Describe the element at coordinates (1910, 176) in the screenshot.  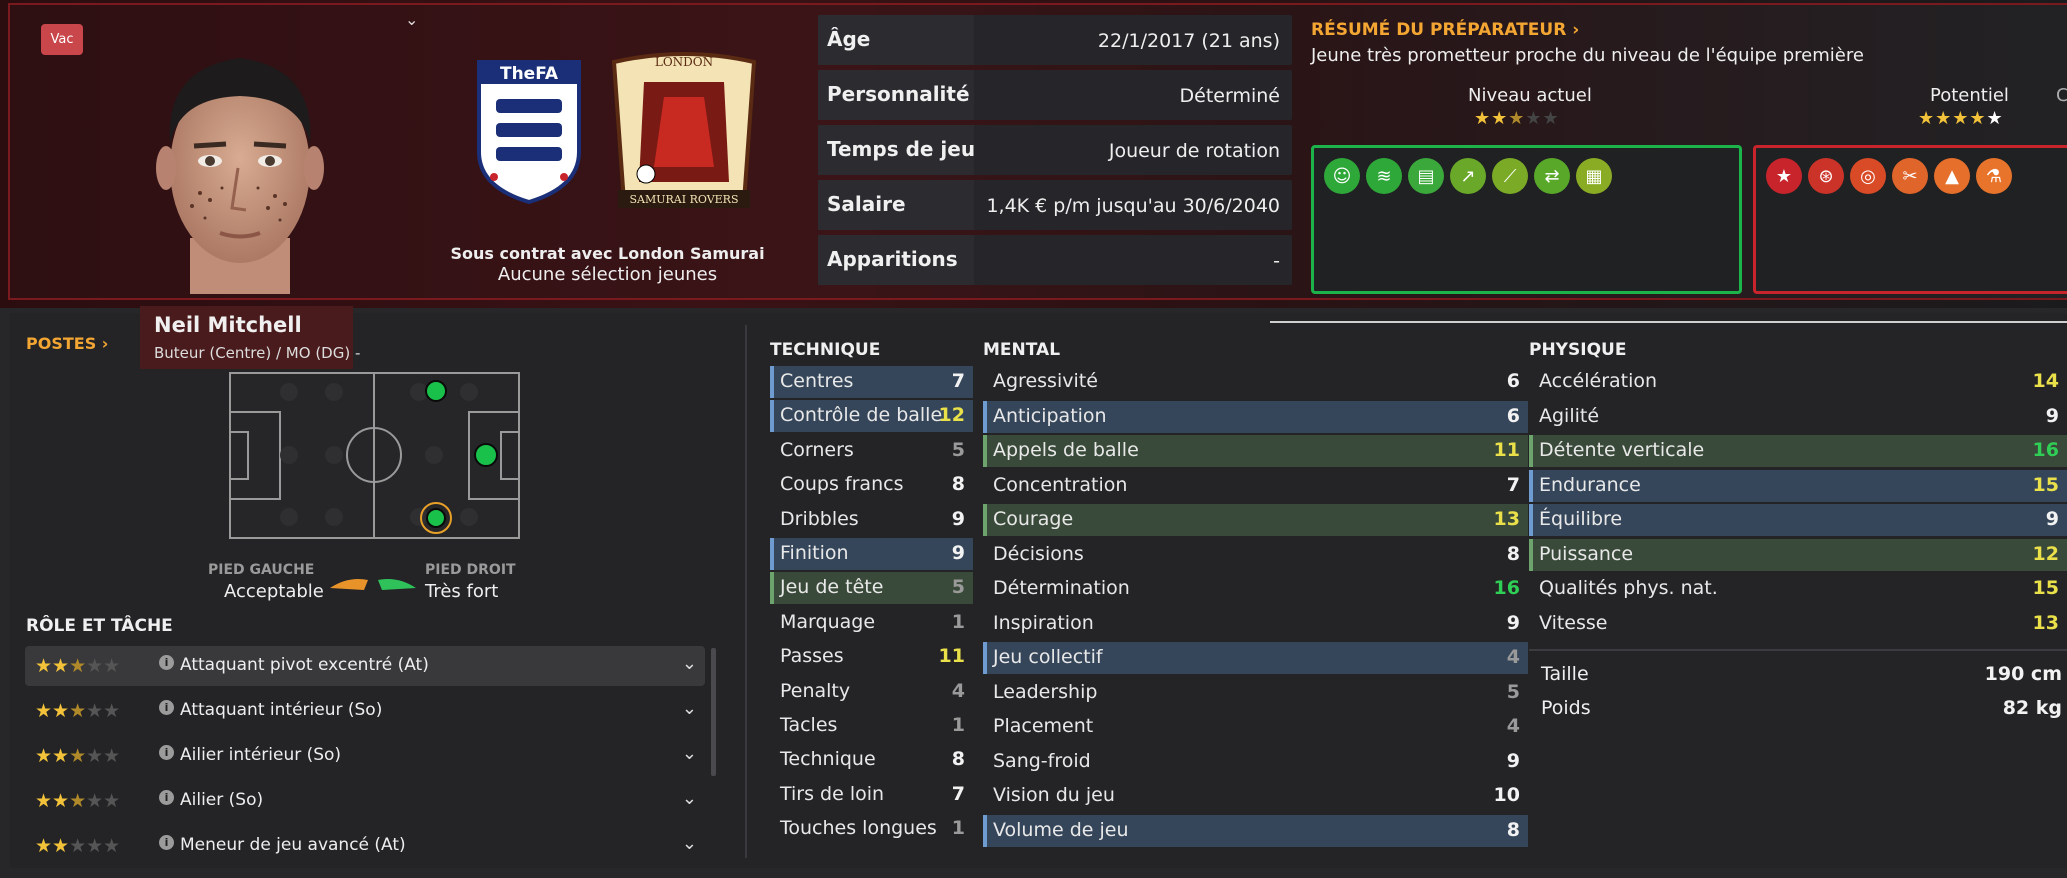
I see `scissors-icon: ✂` at that location.